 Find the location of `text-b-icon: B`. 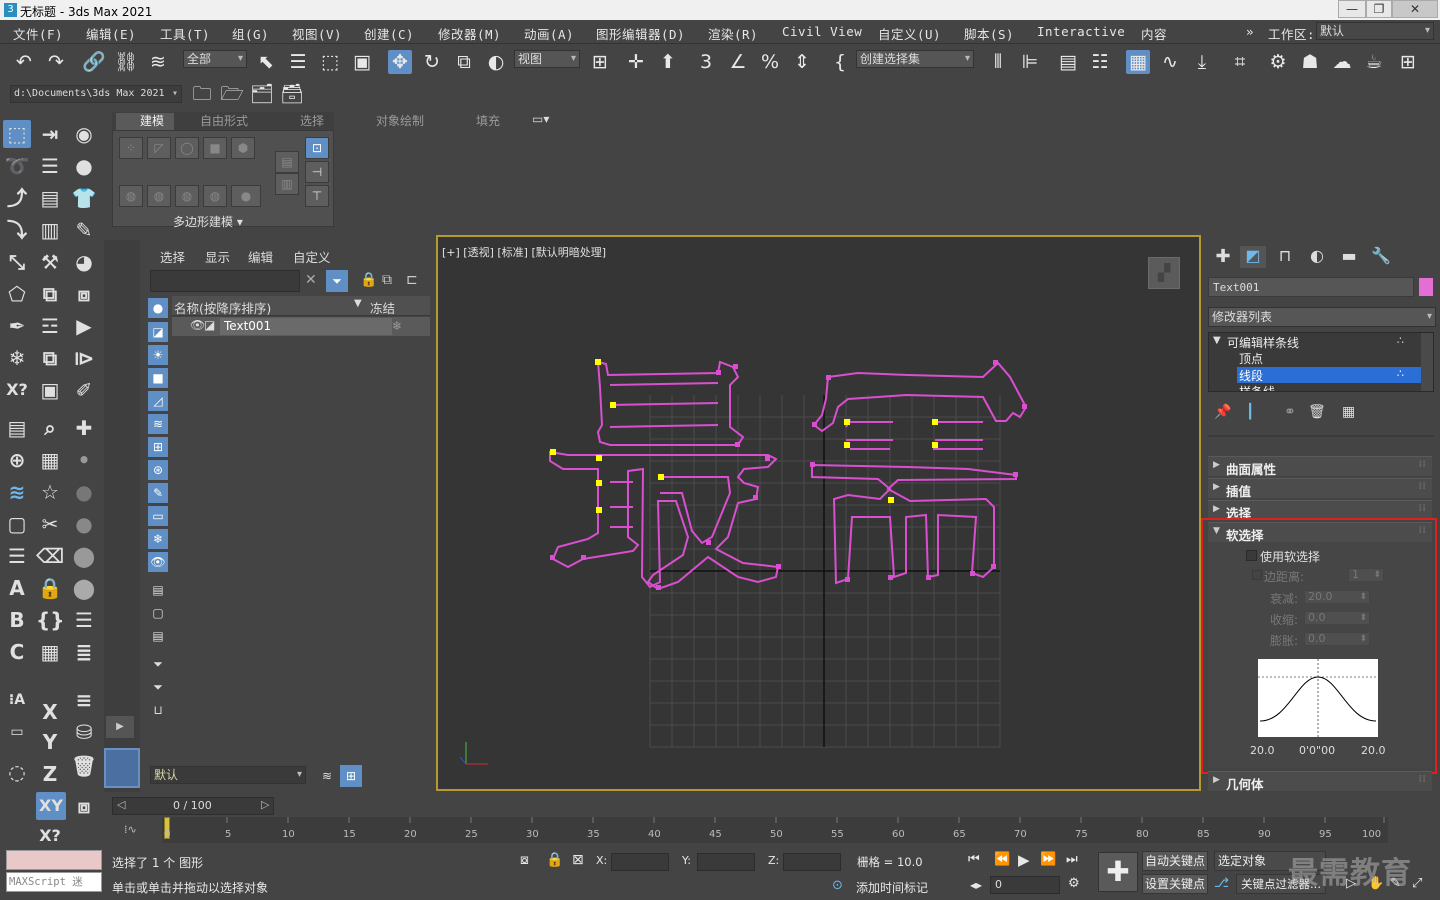

text-b-icon: B is located at coordinates (17, 620).